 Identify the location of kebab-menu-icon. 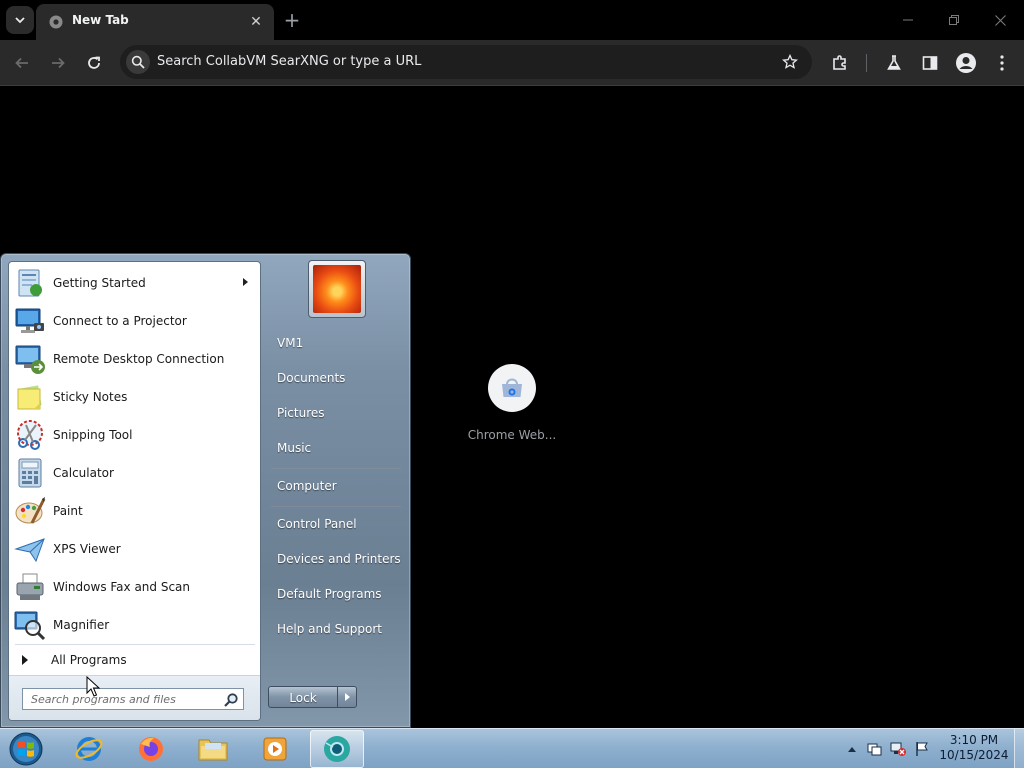
(1002, 63).